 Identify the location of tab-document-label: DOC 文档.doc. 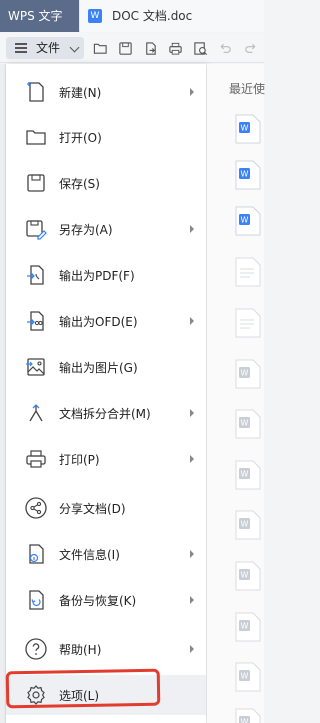
(152, 16).